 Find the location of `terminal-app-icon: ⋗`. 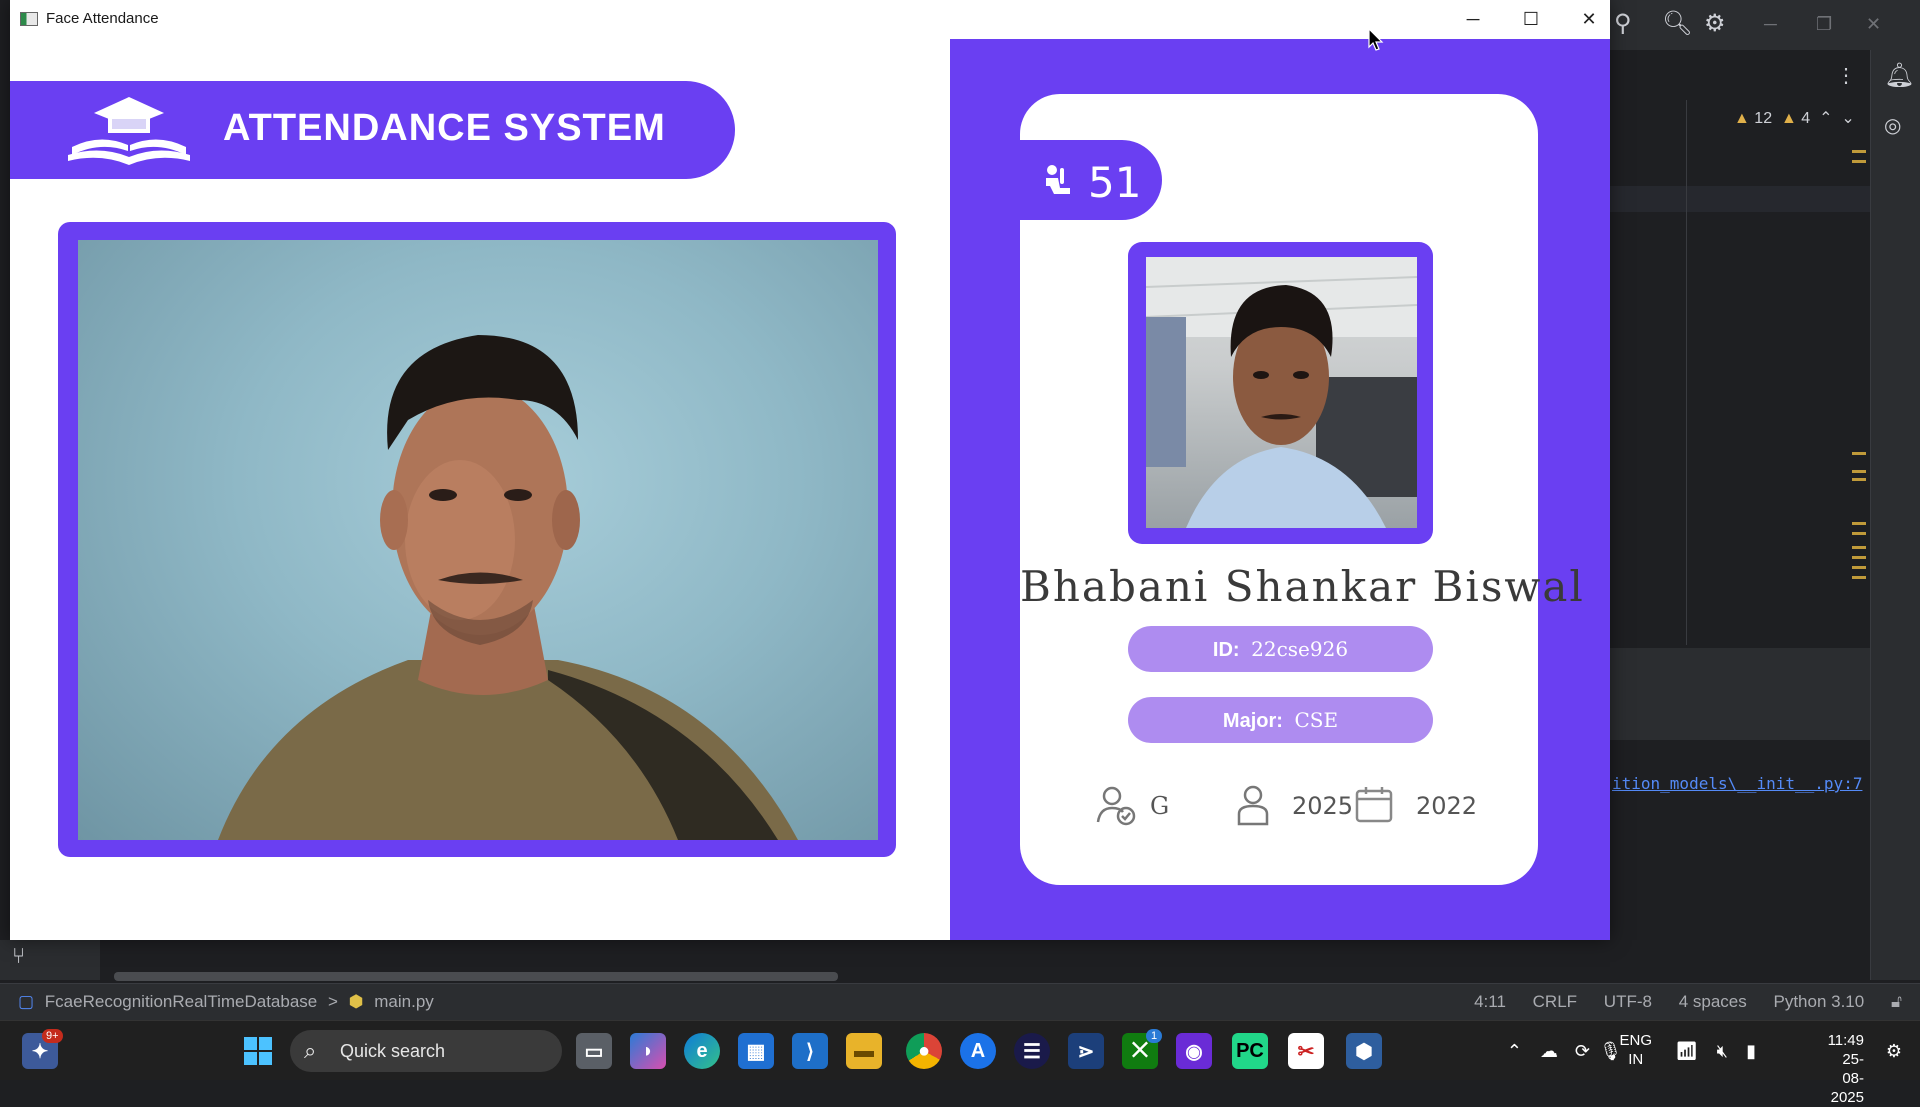

terminal-app-icon: ⋗ is located at coordinates (1086, 1051).